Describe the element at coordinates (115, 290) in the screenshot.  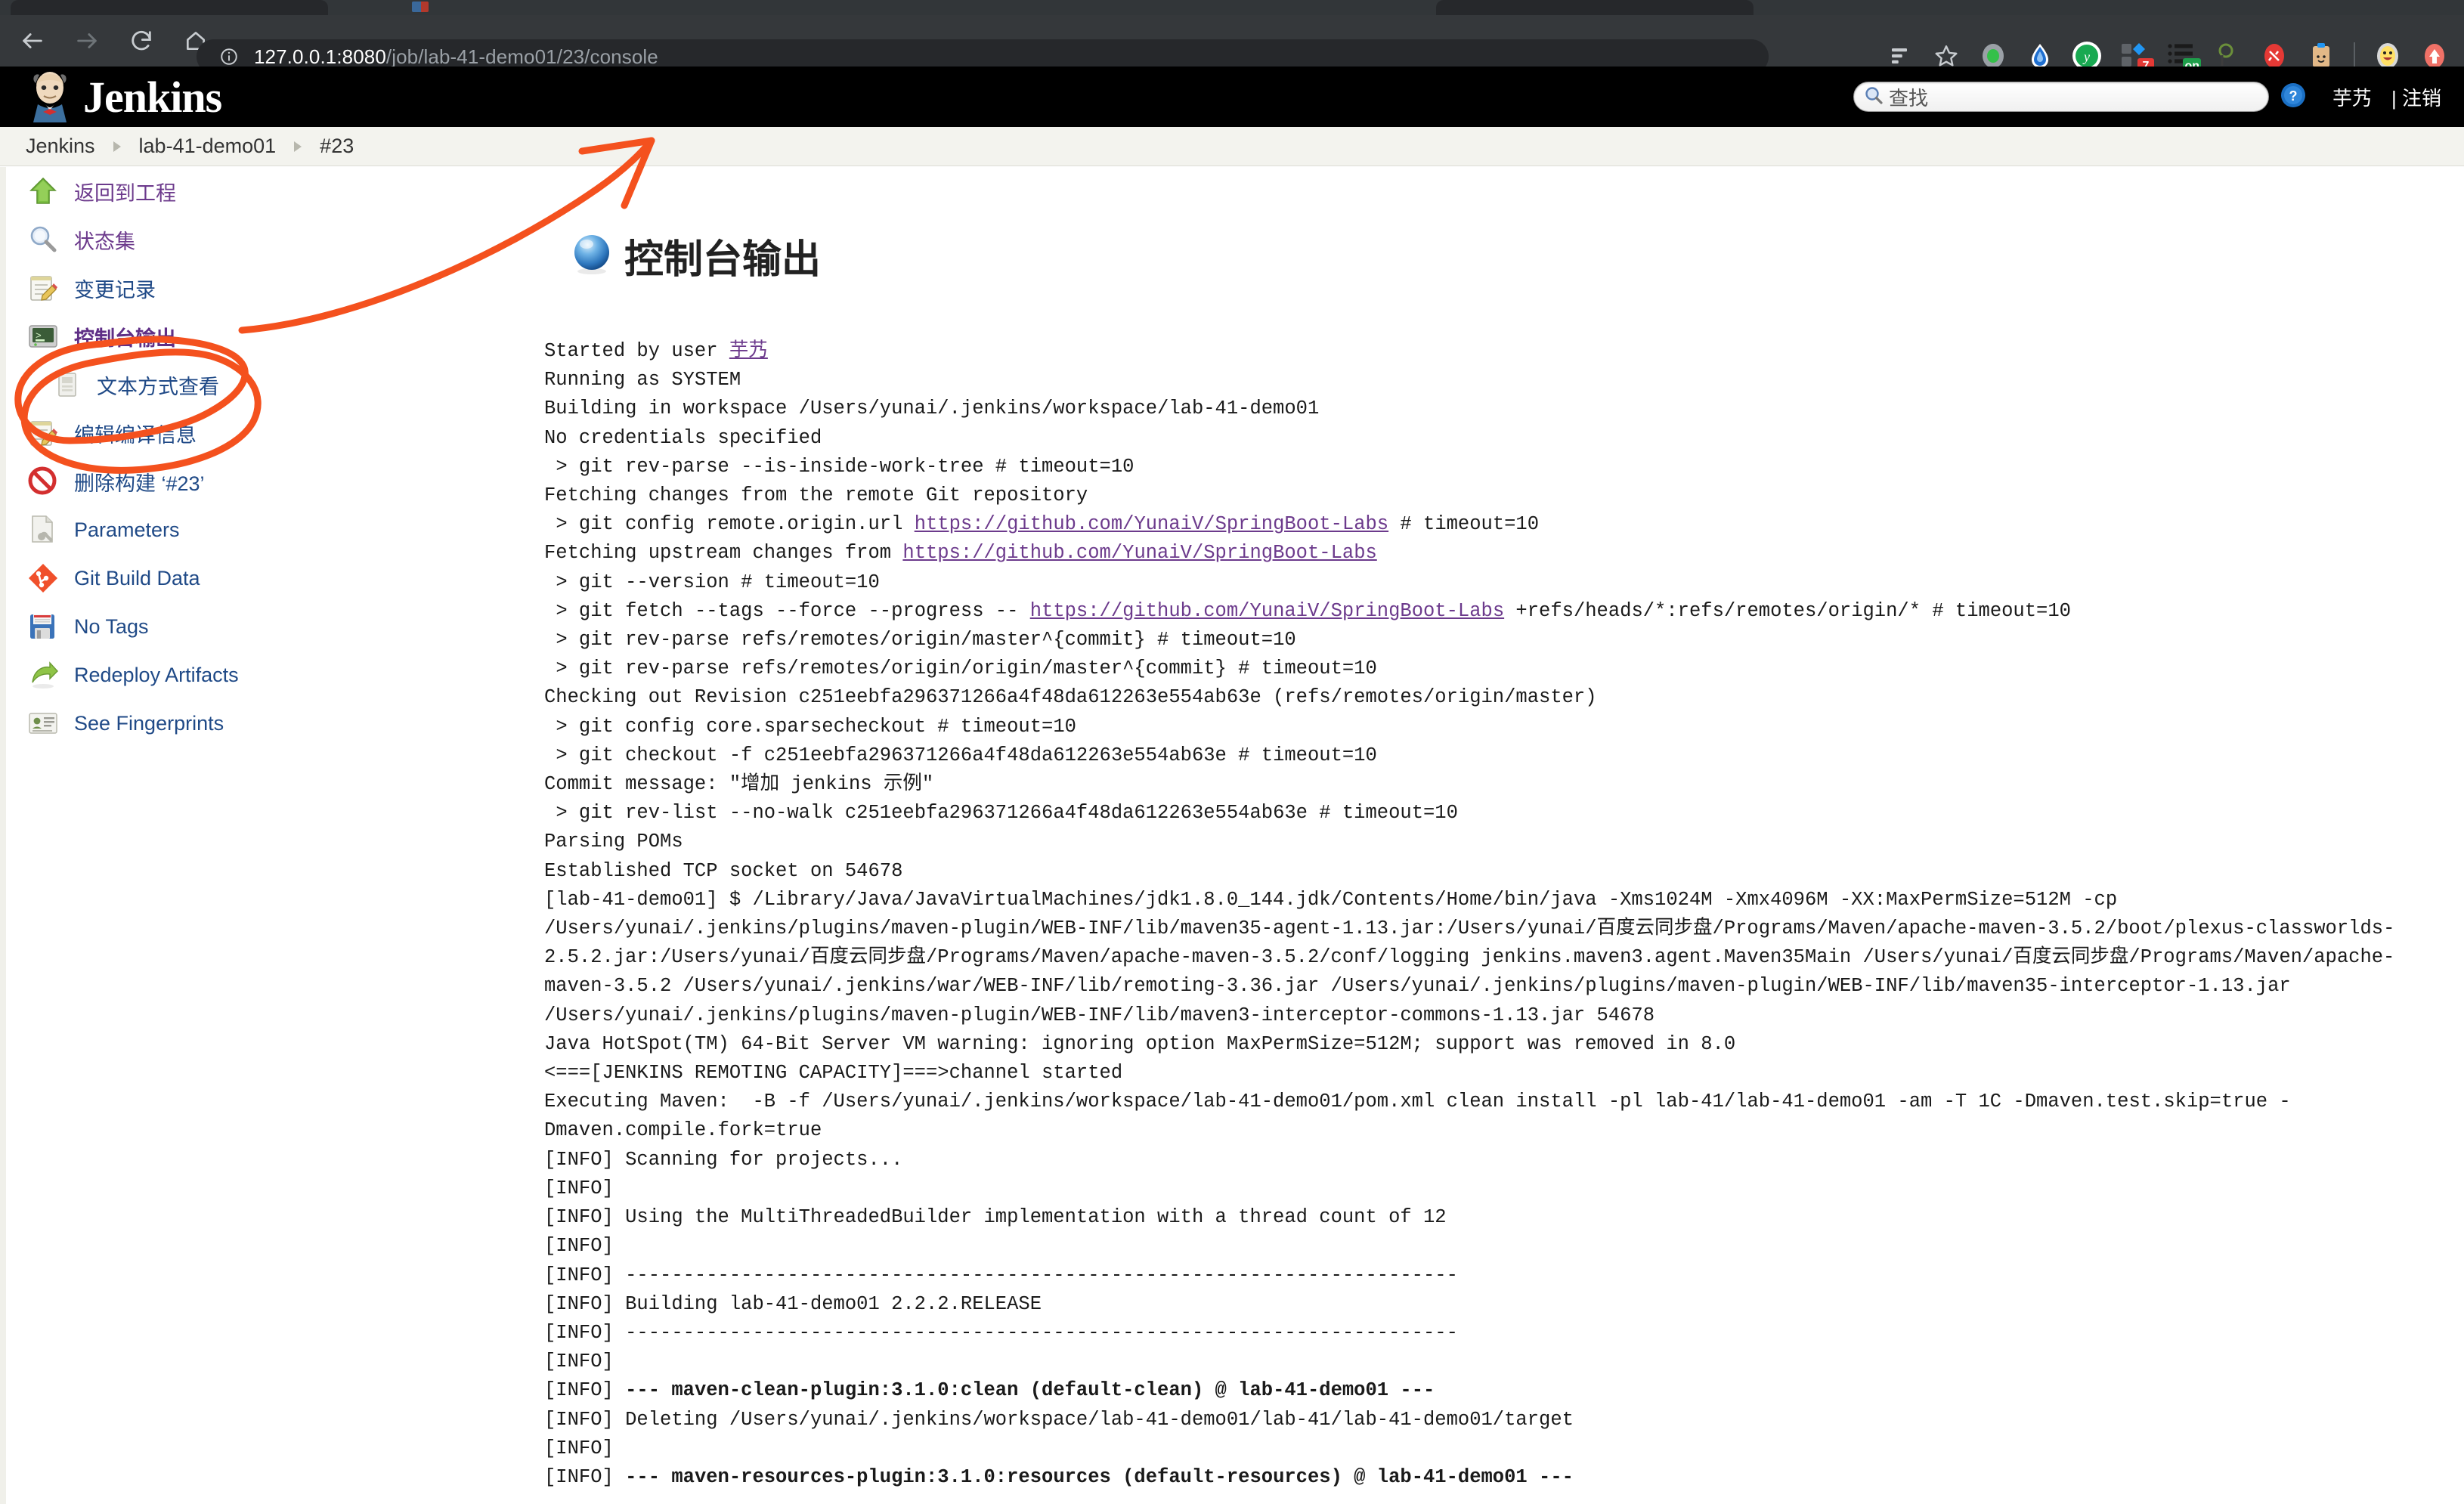
I see `sidebar-item-label: 变更记录` at that location.